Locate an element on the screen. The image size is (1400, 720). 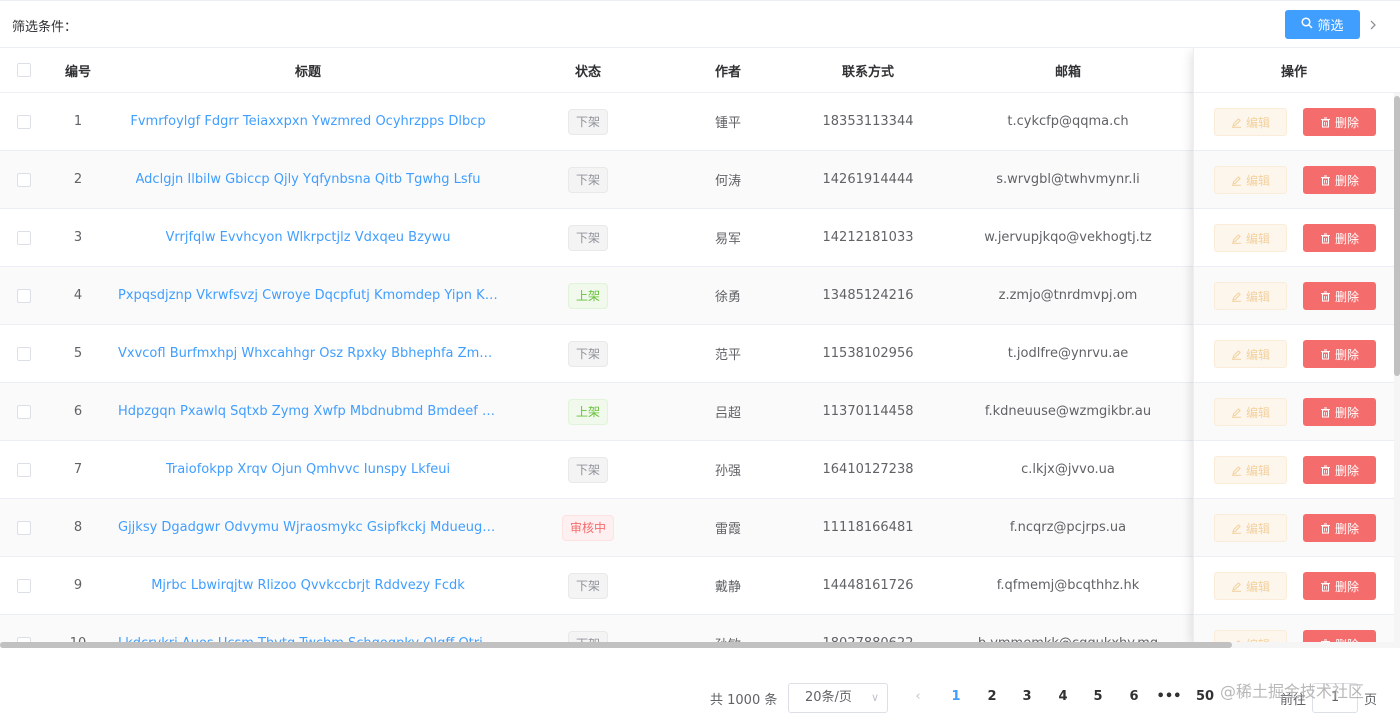
header-email: 邮箱 is located at coordinates (1068, 70).